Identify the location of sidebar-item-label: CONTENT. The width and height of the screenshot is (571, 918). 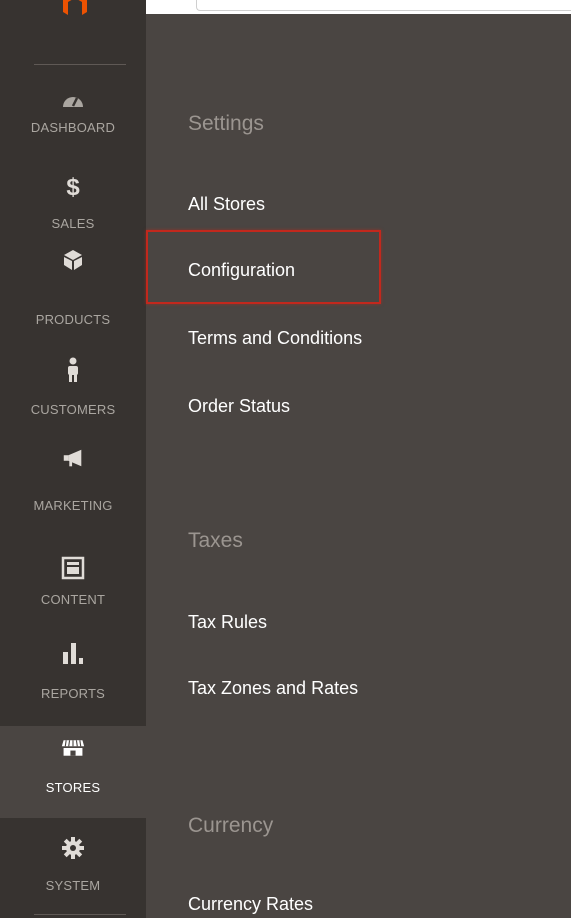
(73, 599).